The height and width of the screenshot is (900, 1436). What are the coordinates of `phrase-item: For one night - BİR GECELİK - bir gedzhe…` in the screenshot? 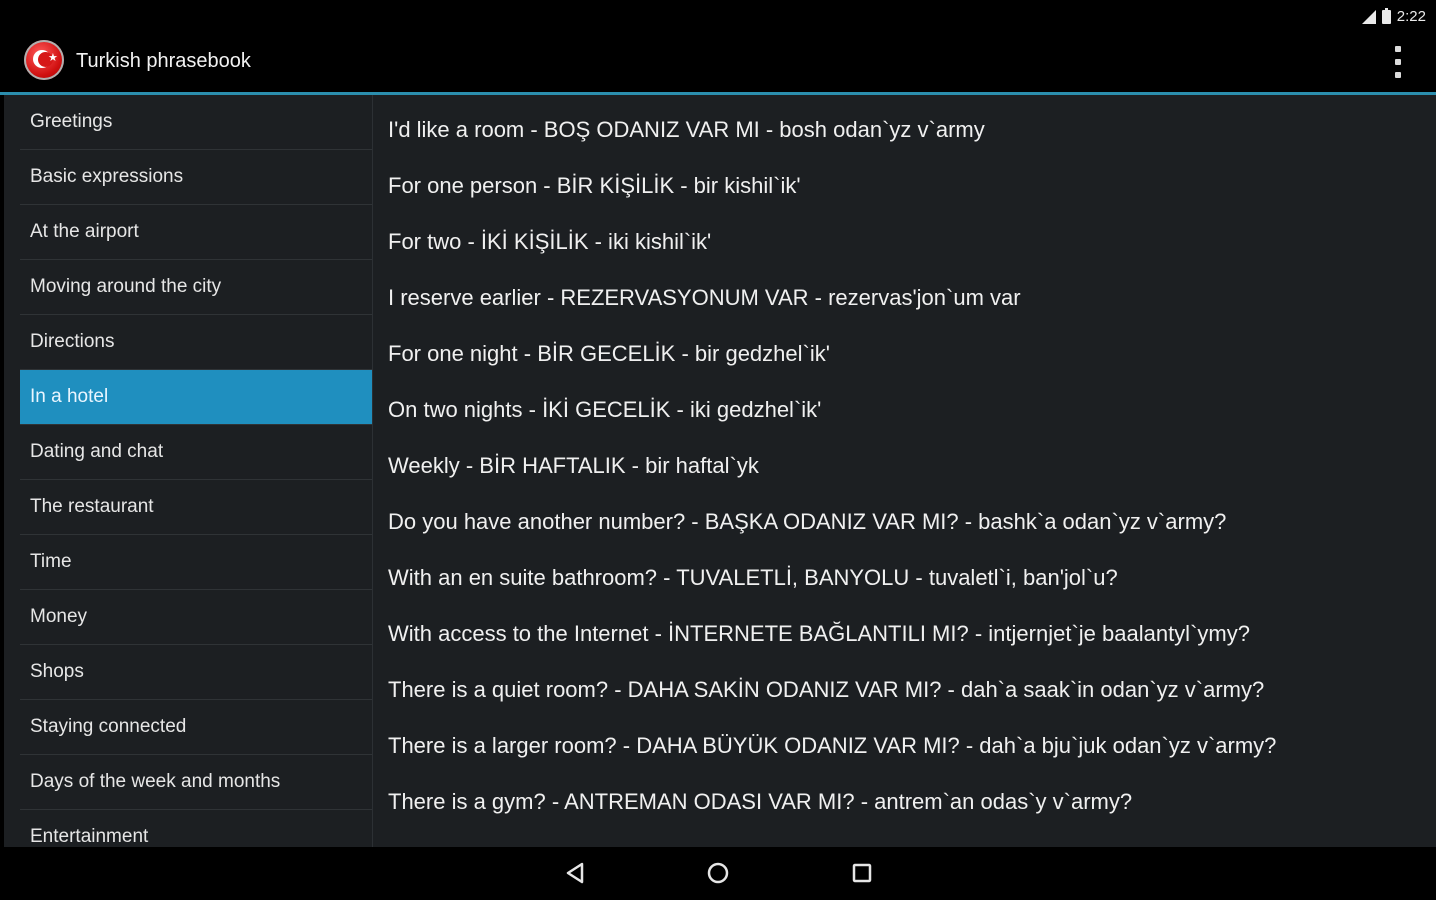 It's located at (908, 354).